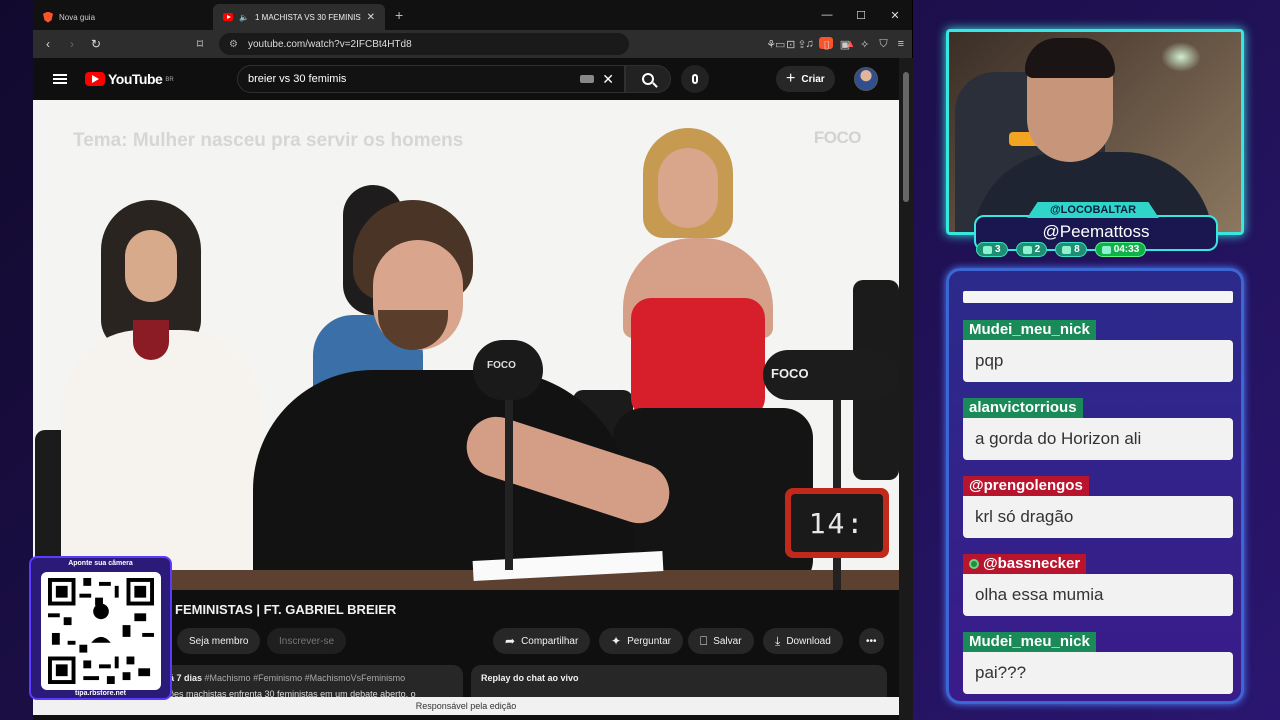 Image resolution: width=1280 pixels, height=720 pixels. What do you see at coordinates (1077, 249) in the screenshot?
I see `stat-value: 8` at bounding box center [1077, 249].